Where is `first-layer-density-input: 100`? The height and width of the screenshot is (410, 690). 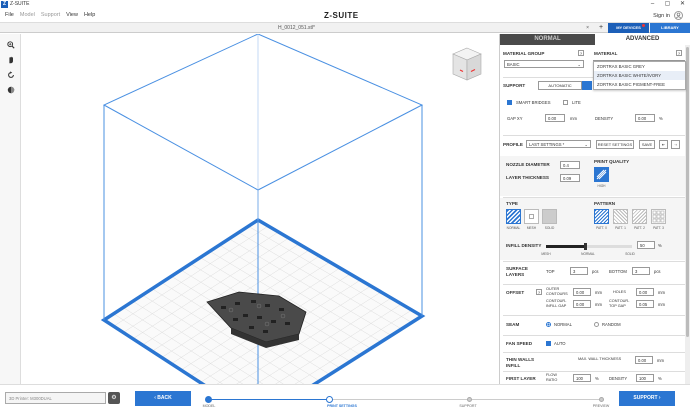
first-layer-density-input: 100 is located at coordinates (645, 378).